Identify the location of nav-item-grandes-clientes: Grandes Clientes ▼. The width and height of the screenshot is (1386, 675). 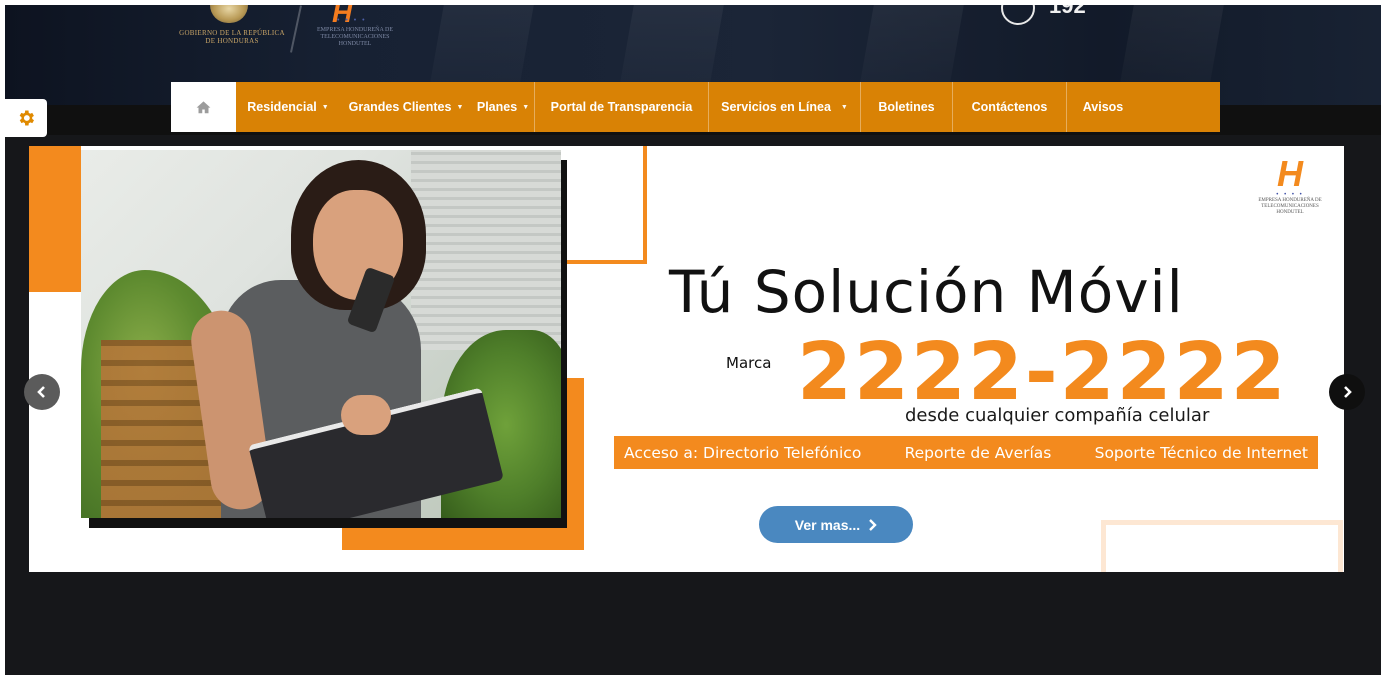
(406, 107).